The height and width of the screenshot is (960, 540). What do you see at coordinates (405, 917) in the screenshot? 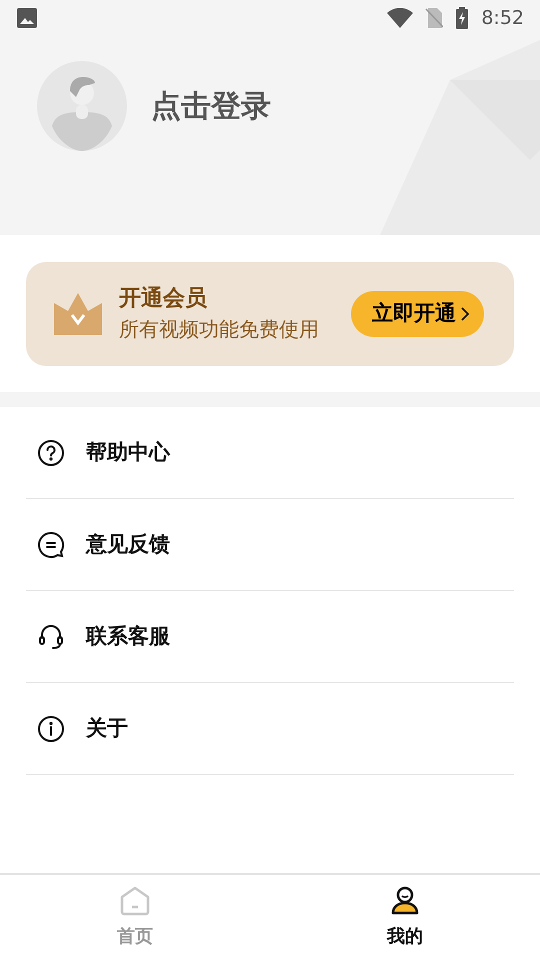
I see `nav-tab: 我的` at bounding box center [405, 917].